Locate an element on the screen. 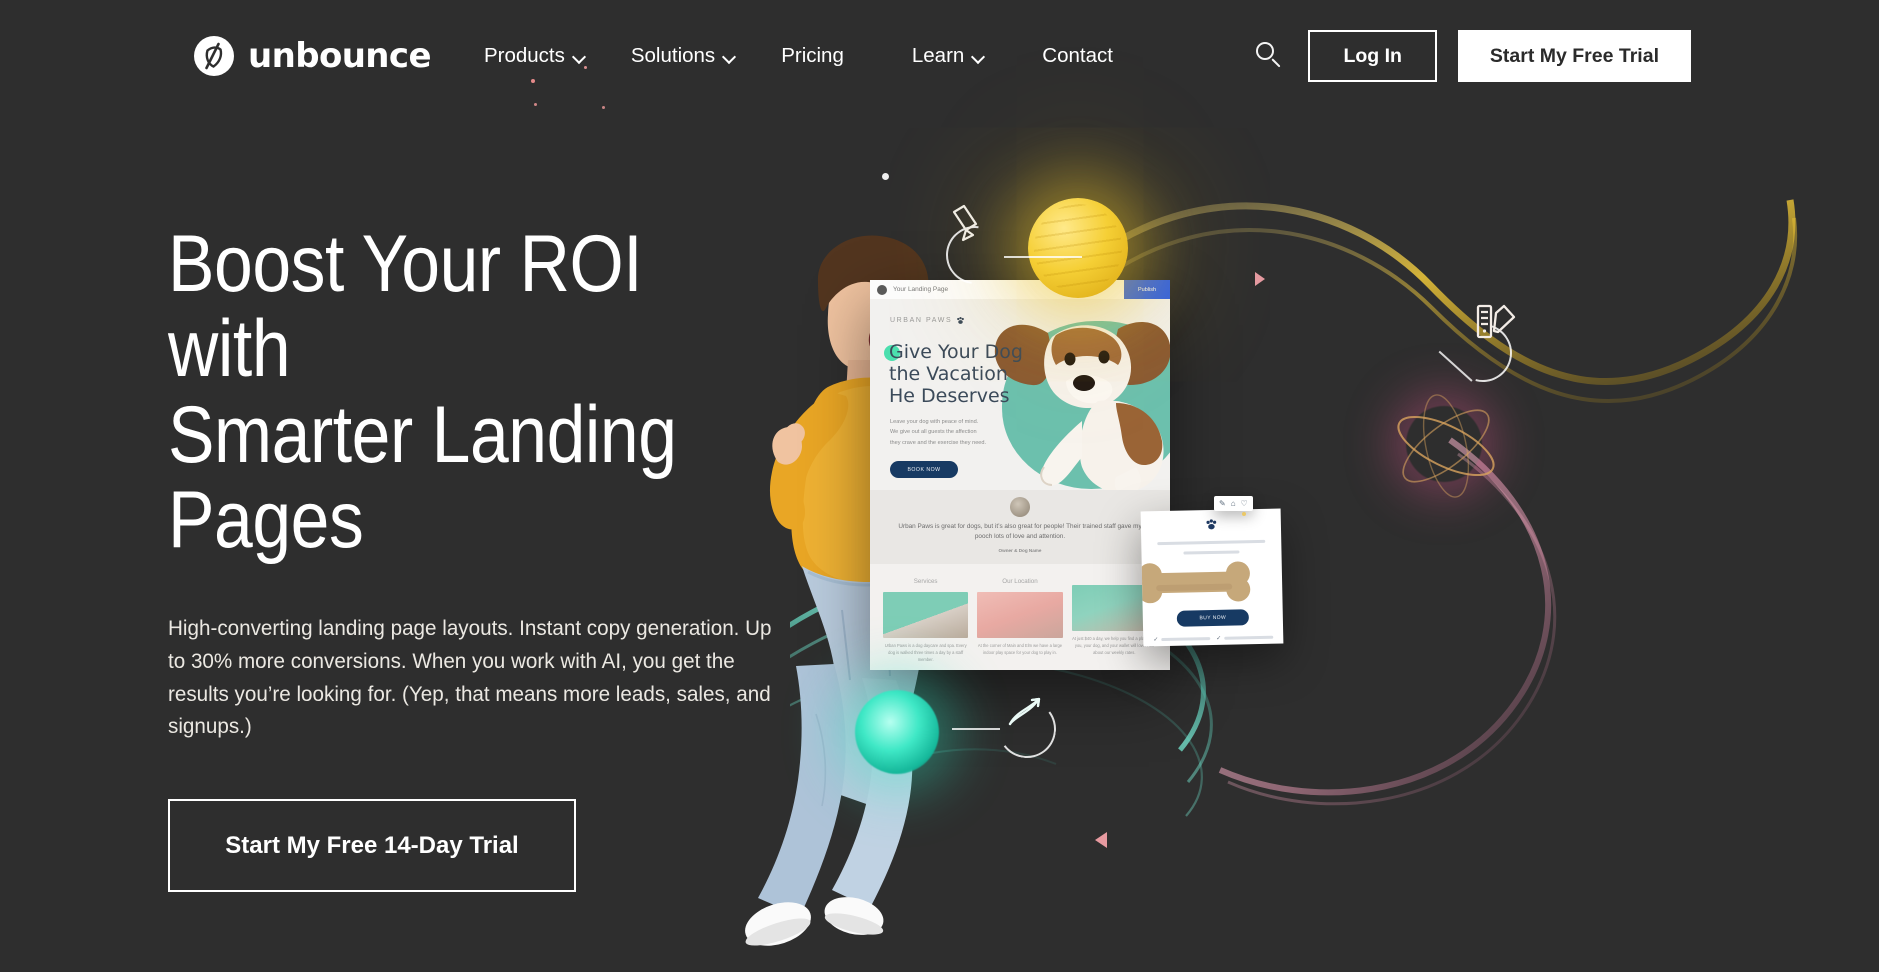  search-icon is located at coordinates (1270, 56).